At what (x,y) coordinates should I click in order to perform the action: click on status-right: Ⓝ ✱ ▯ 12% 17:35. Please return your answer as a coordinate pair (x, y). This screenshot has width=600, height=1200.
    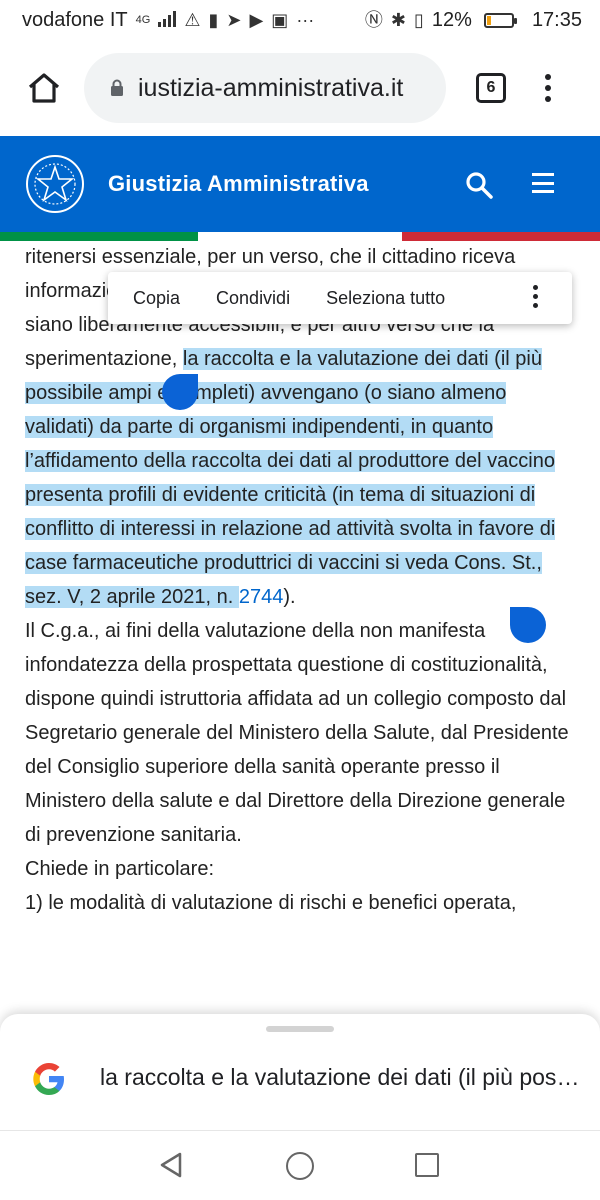
    Looking at the image, I should click on (473, 20).